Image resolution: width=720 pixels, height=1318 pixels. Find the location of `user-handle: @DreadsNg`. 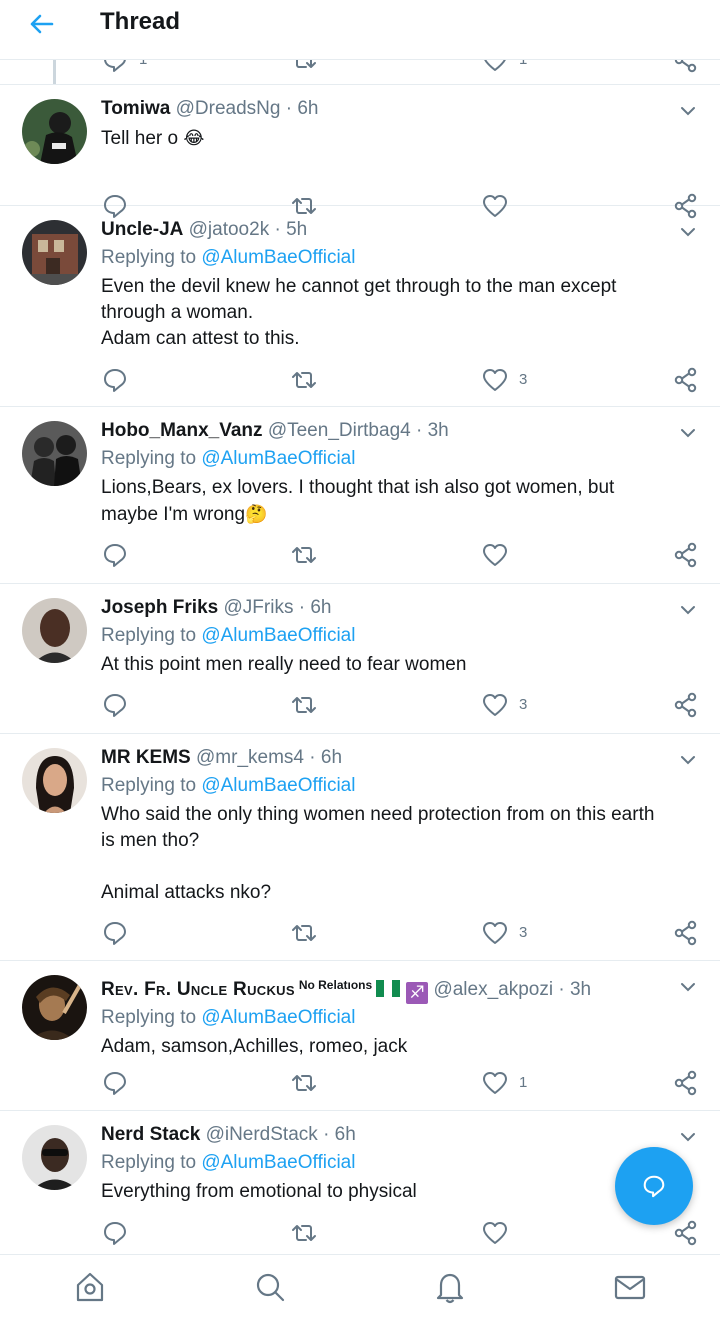

user-handle: @DreadsNg is located at coordinates (228, 108).